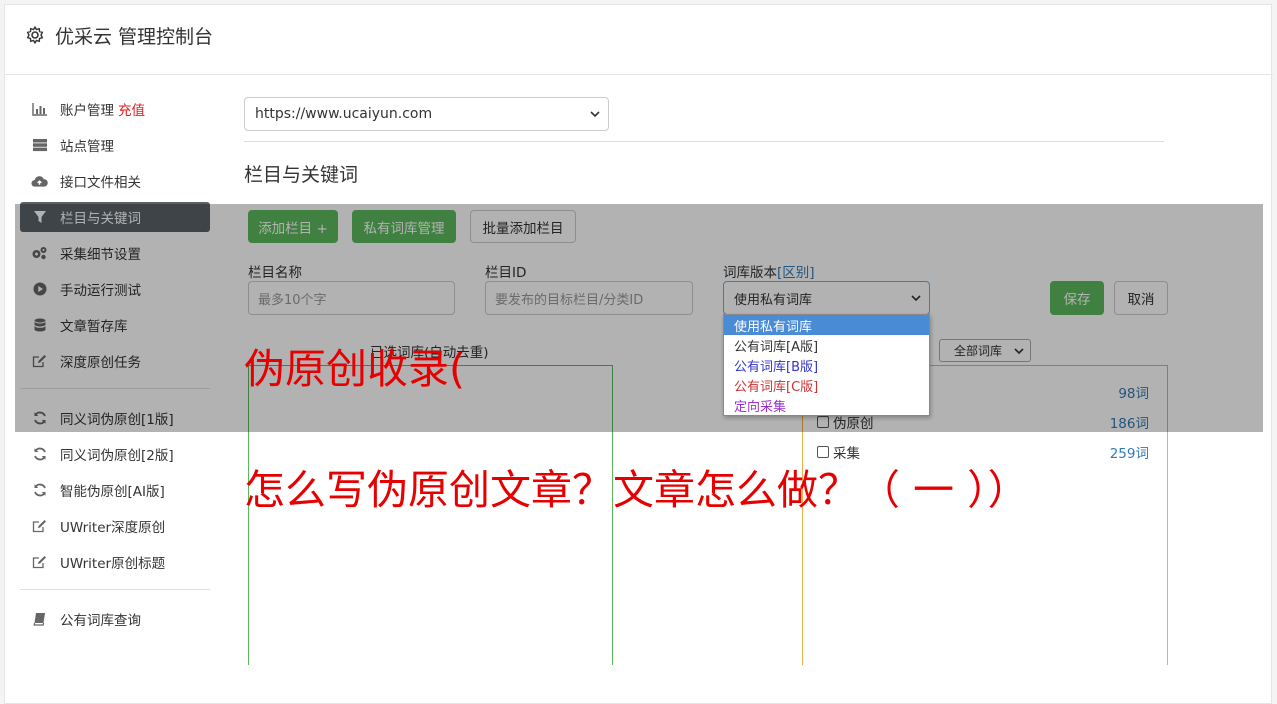  I want to click on caption-line-1: 伪原创收录(, so click(354, 369).